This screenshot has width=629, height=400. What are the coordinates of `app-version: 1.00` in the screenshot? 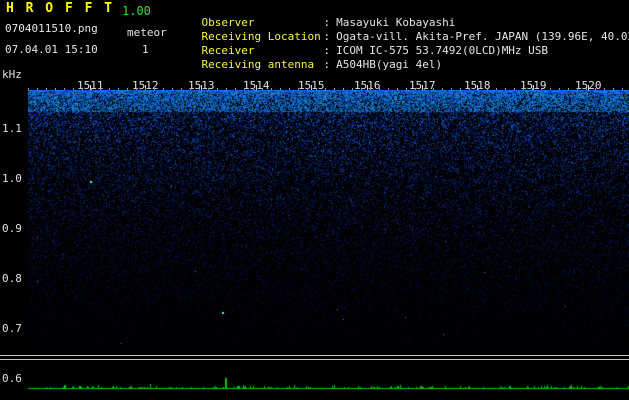 It's located at (136, 11).